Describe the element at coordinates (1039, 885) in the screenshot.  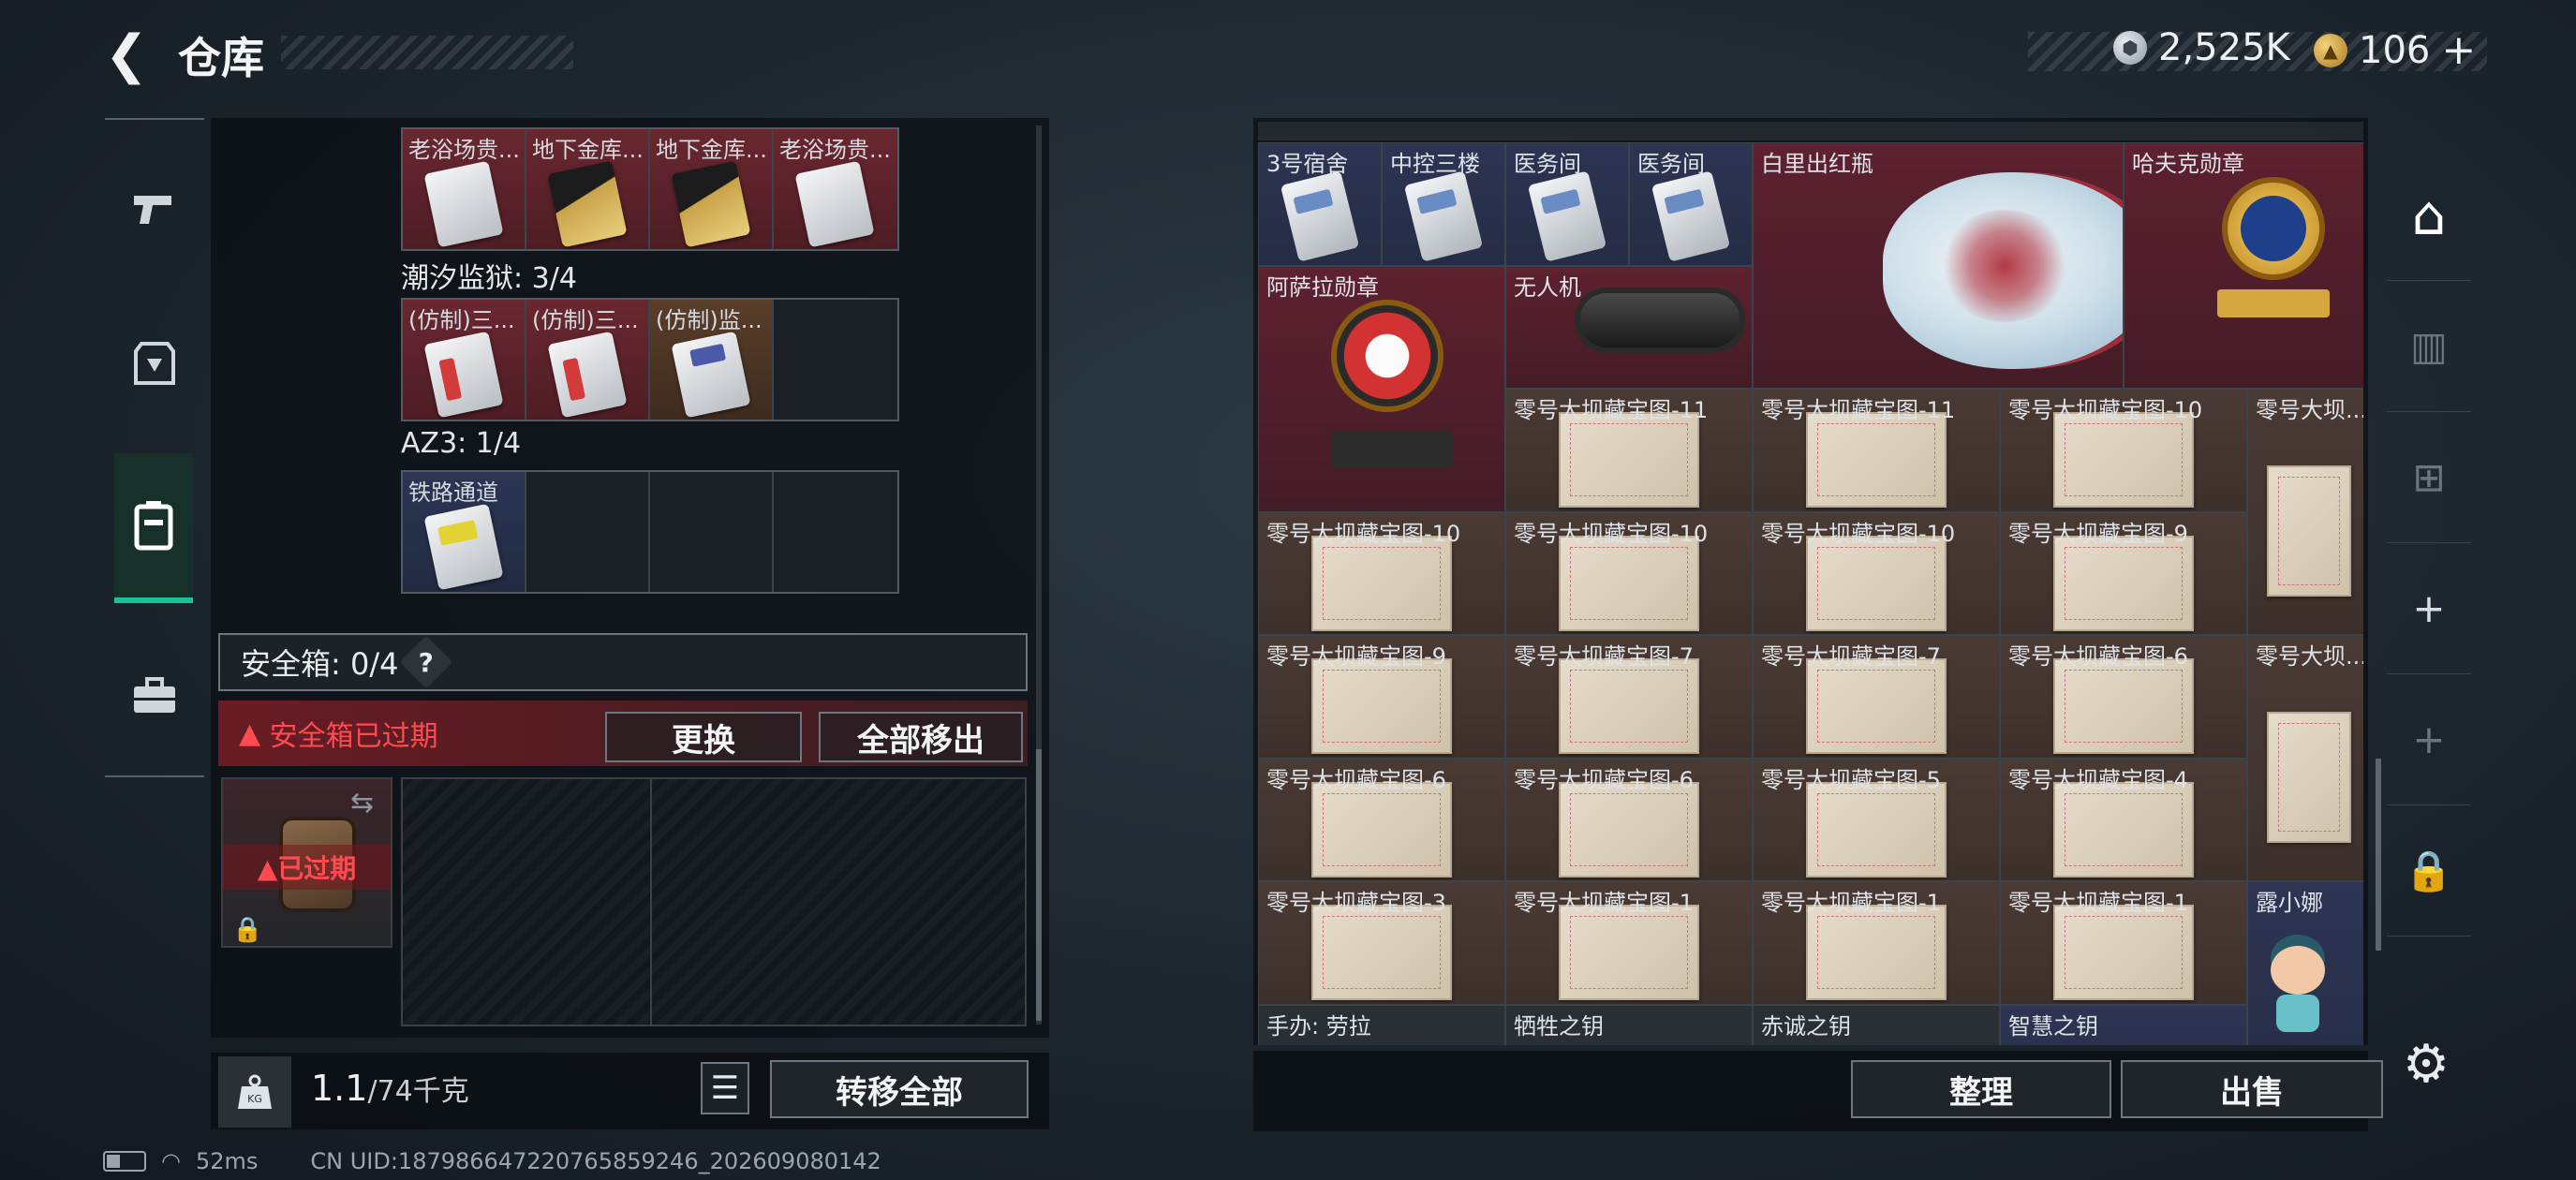
I see `left-scrollbar-thumb` at that location.